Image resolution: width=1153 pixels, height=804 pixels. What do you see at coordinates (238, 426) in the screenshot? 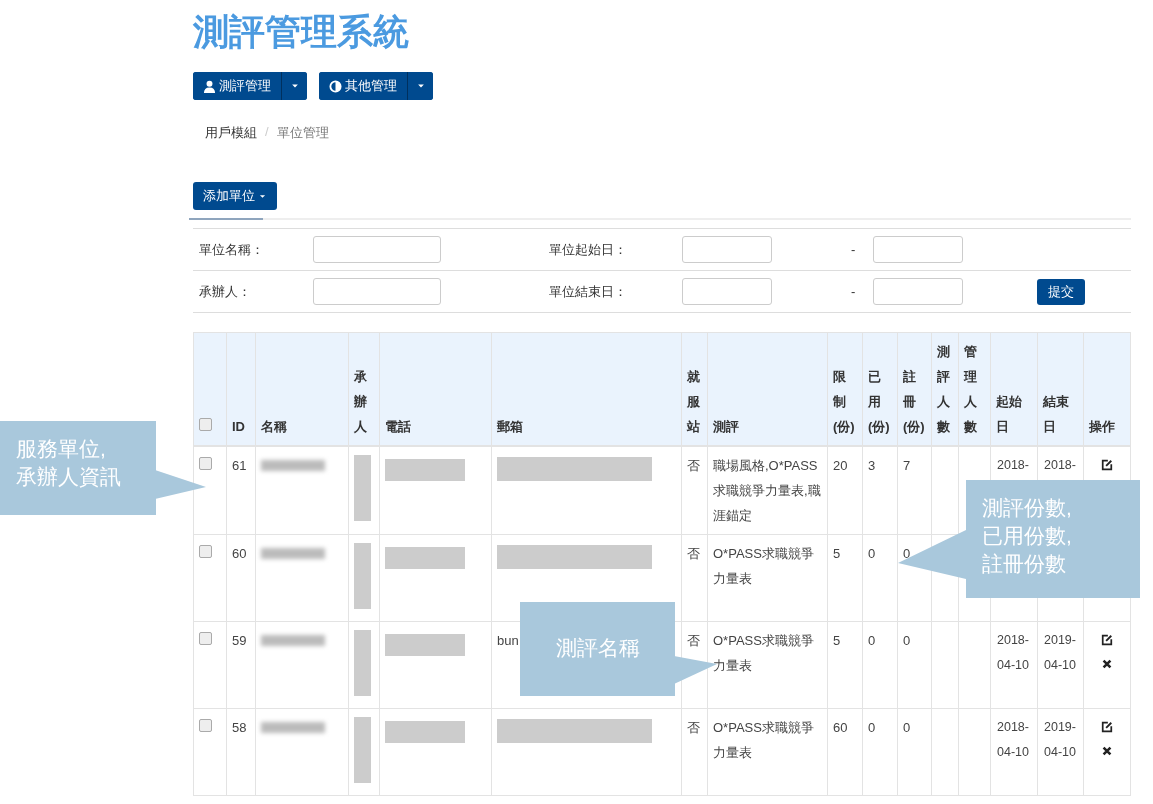
I see `column-header: ID` at bounding box center [238, 426].